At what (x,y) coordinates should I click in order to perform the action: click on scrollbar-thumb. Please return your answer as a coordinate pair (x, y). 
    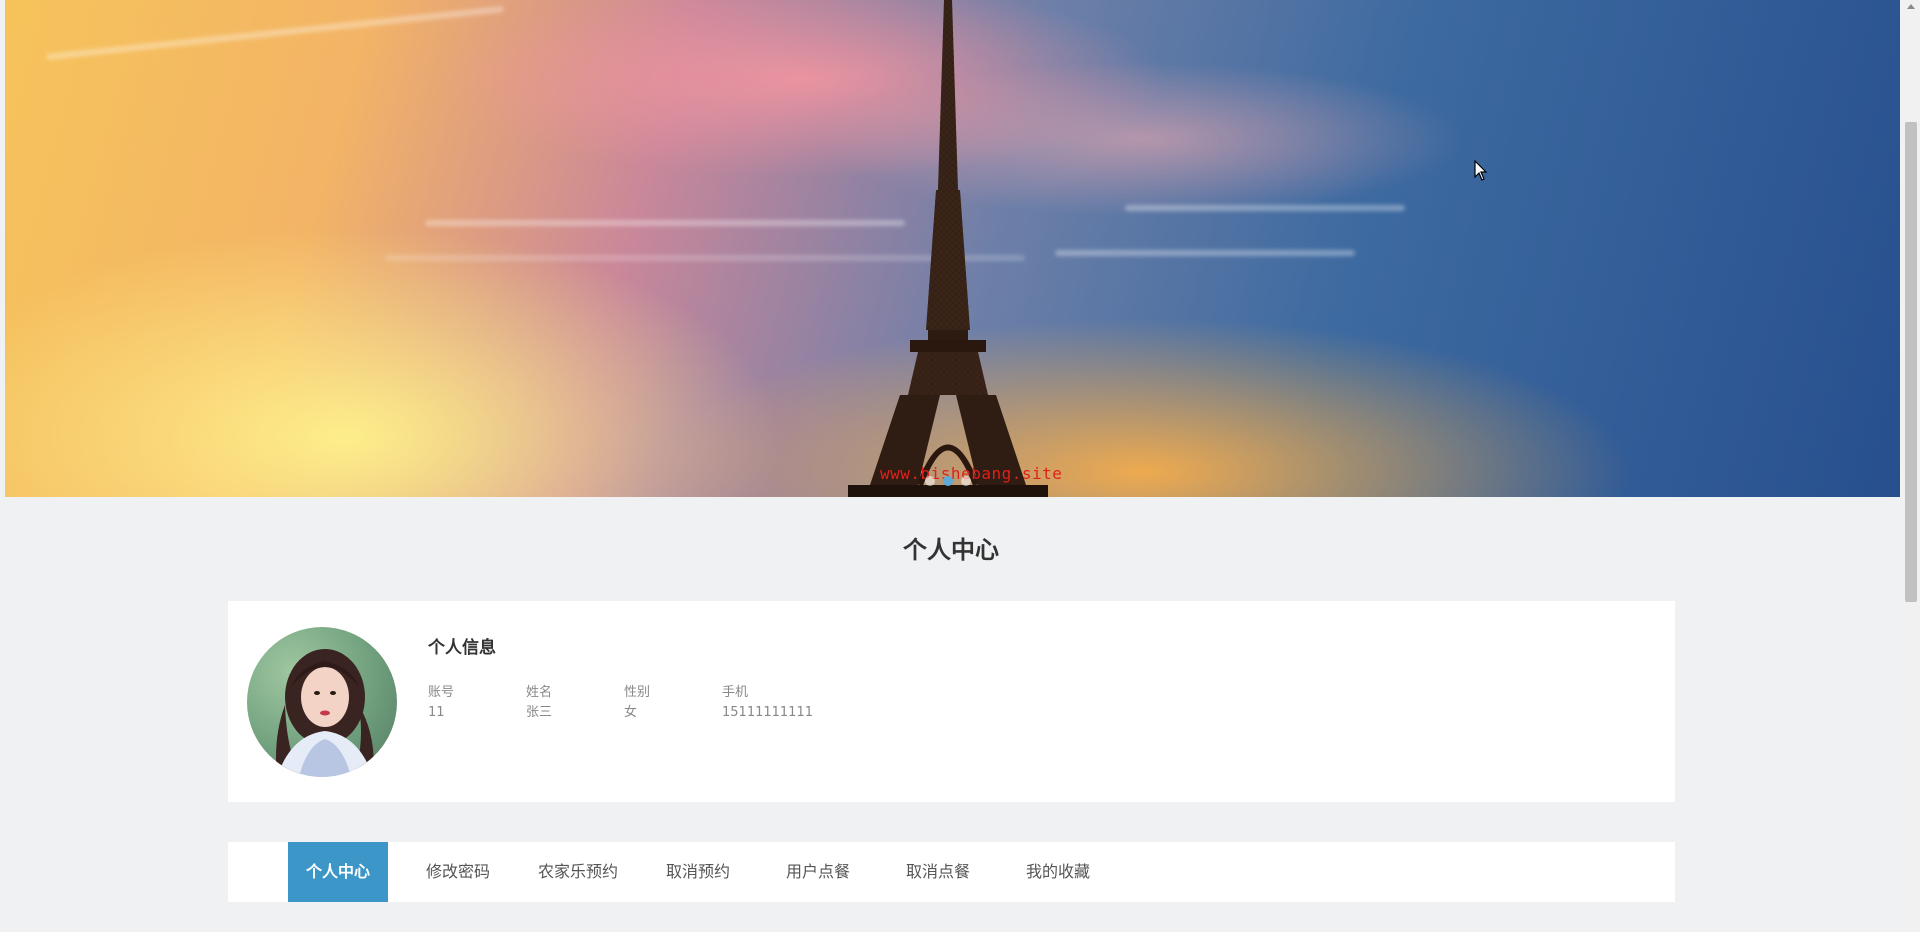
    Looking at the image, I should click on (1911, 362).